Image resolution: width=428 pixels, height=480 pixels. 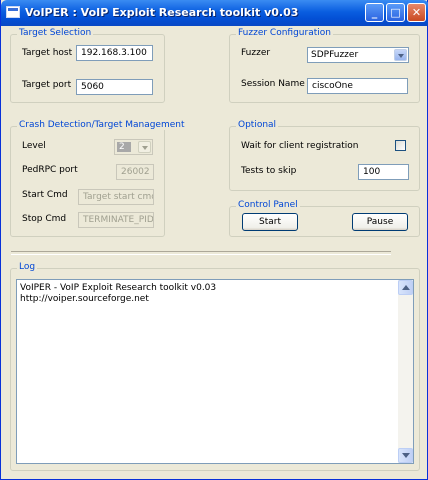 What do you see at coordinates (383, 172) in the screenshot?
I see `tests-to-skip-input: 100` at bounding box center [383, 172].